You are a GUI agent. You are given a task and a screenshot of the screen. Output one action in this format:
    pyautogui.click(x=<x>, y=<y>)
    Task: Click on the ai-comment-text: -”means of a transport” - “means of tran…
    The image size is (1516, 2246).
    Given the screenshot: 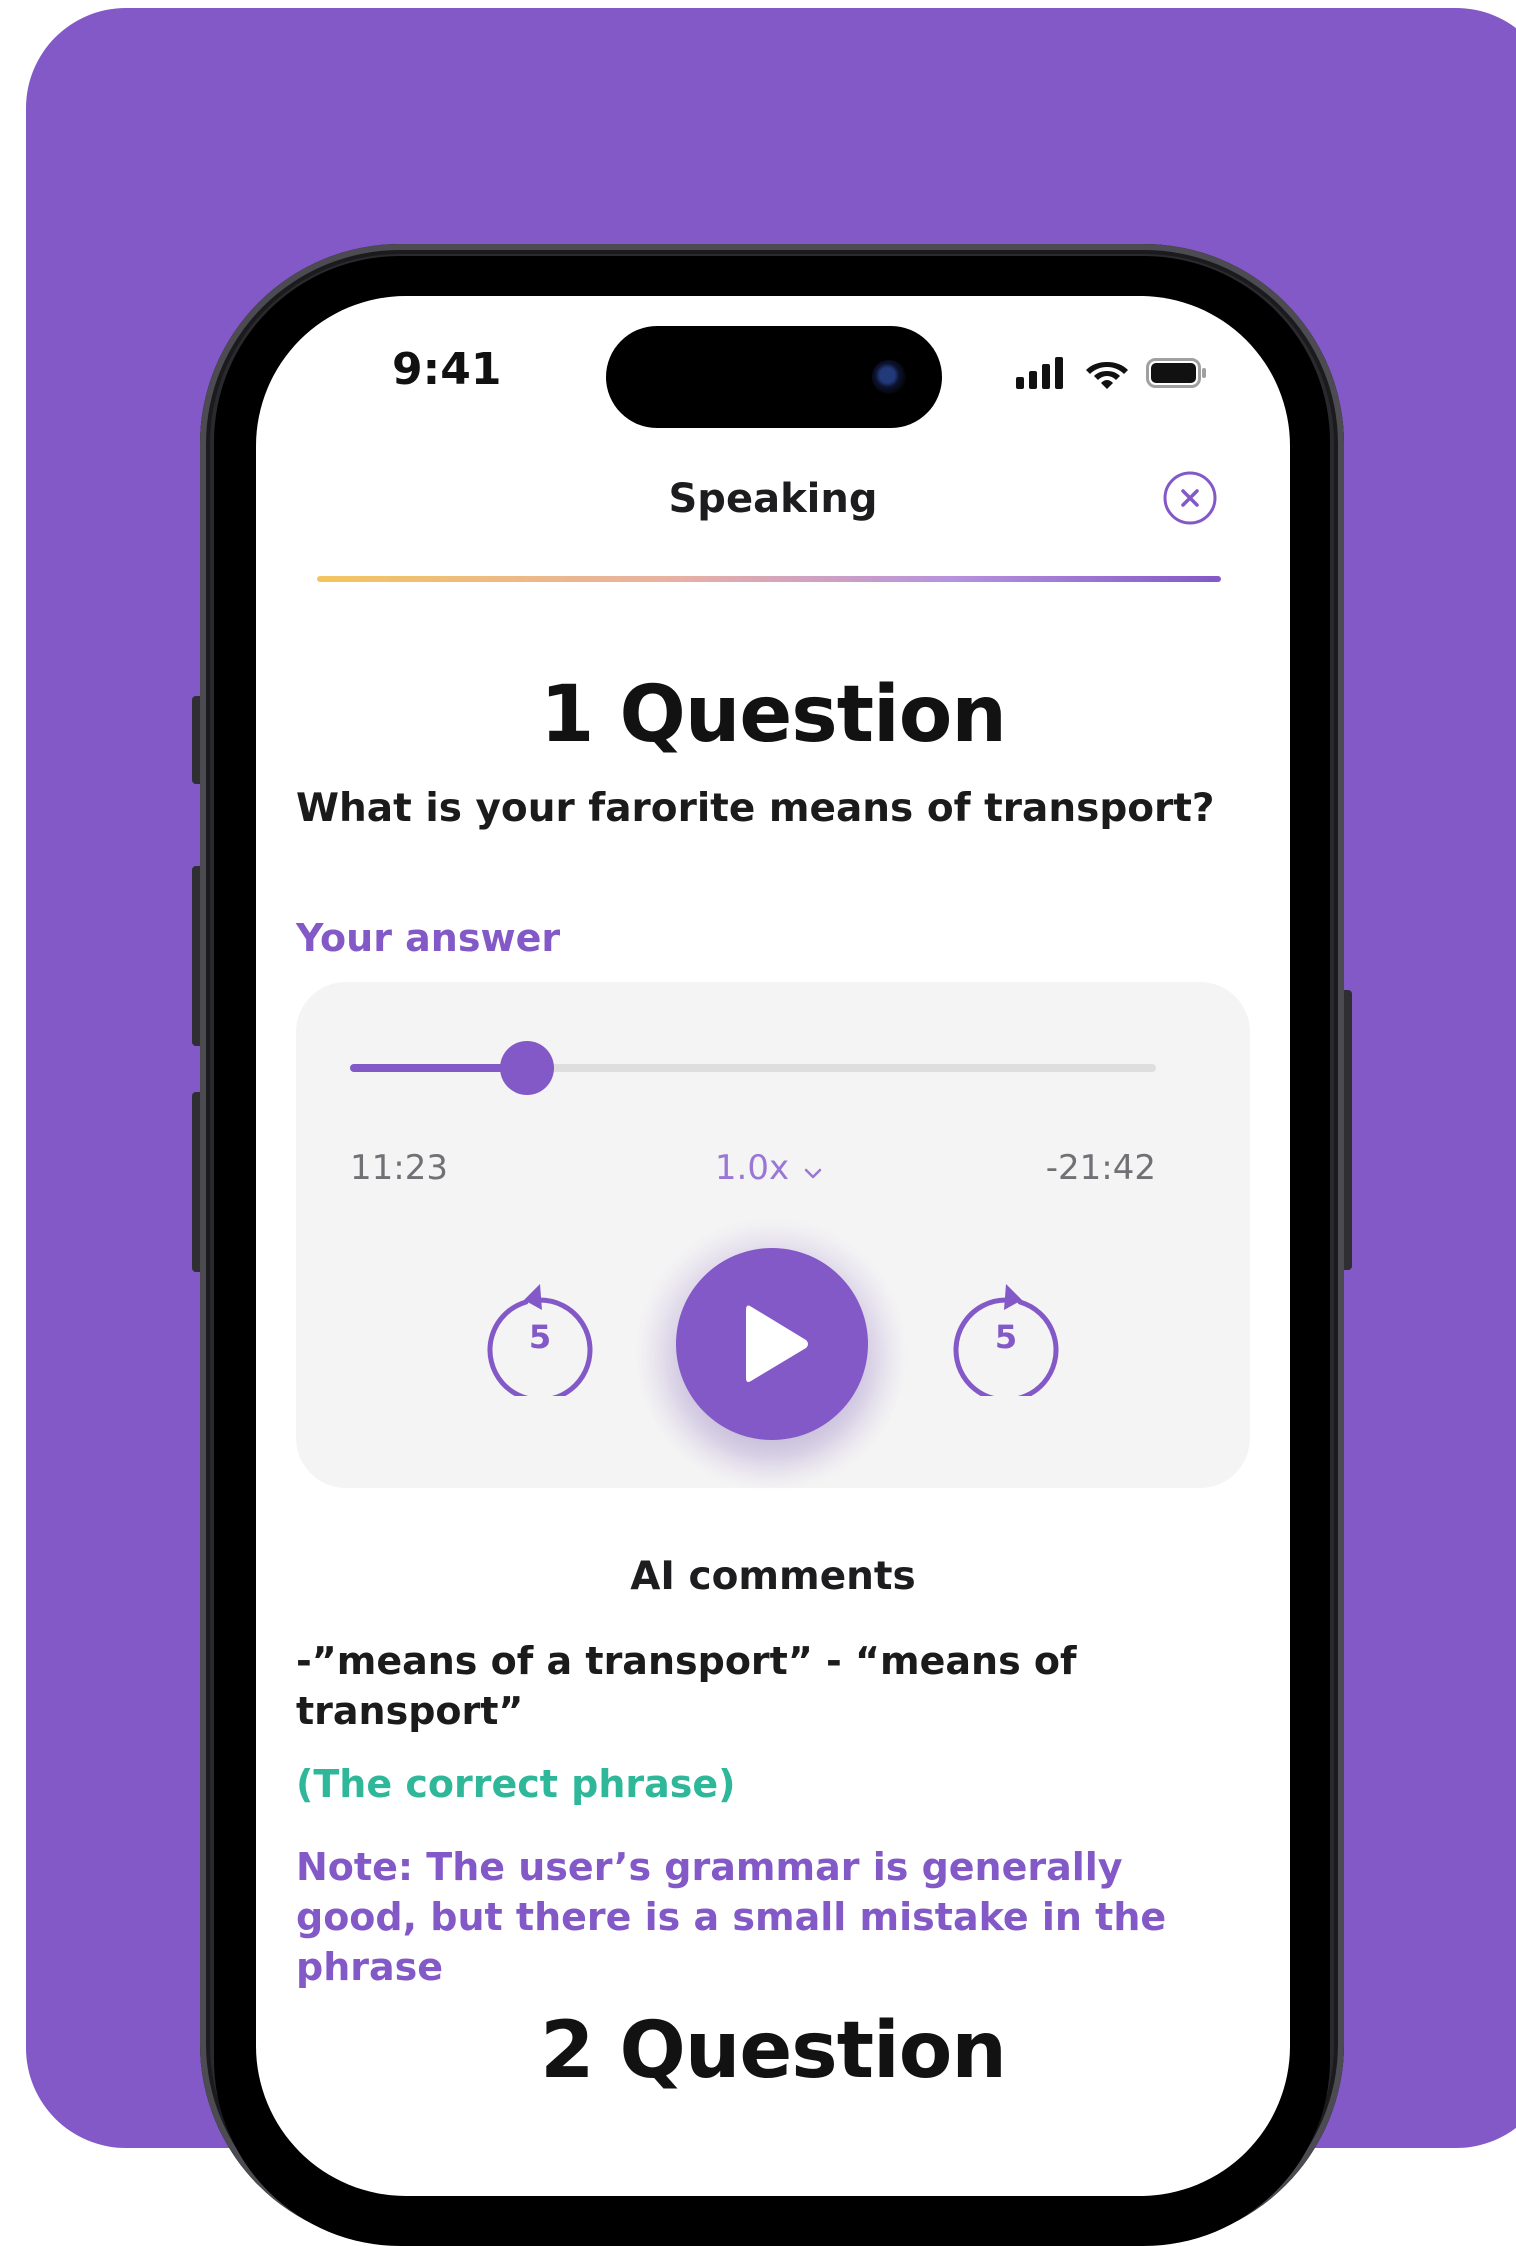 What is the action you would take?
    pyautogui.click(x=686, y=1686)
    